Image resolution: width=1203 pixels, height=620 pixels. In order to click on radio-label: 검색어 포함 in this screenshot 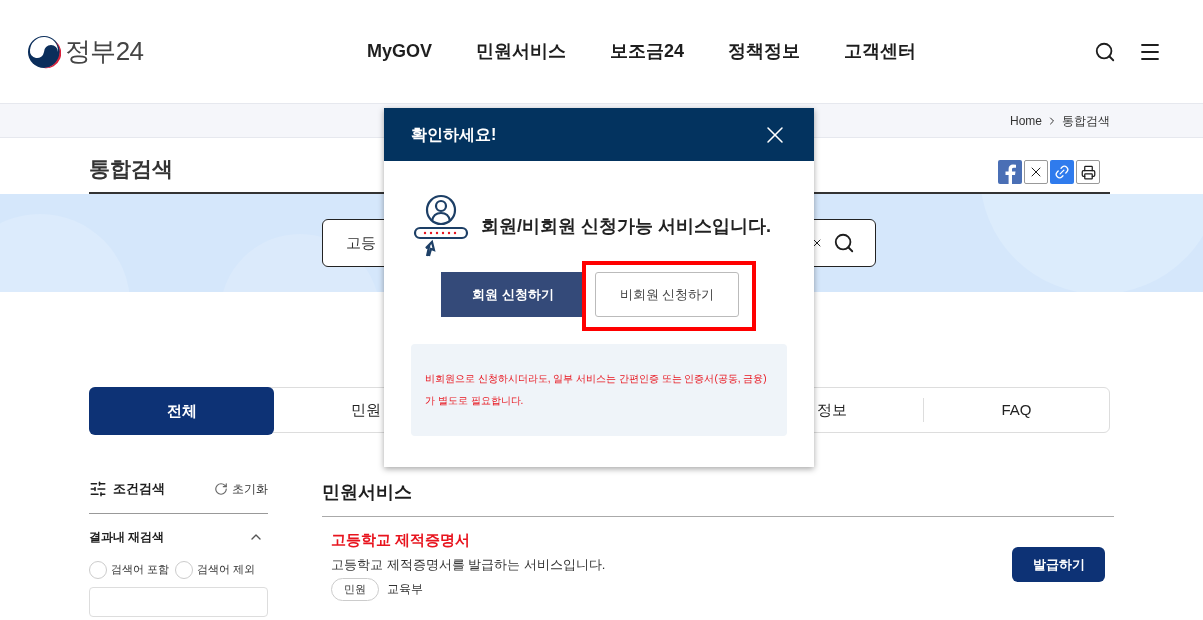, I will do `click(140, 570)`.